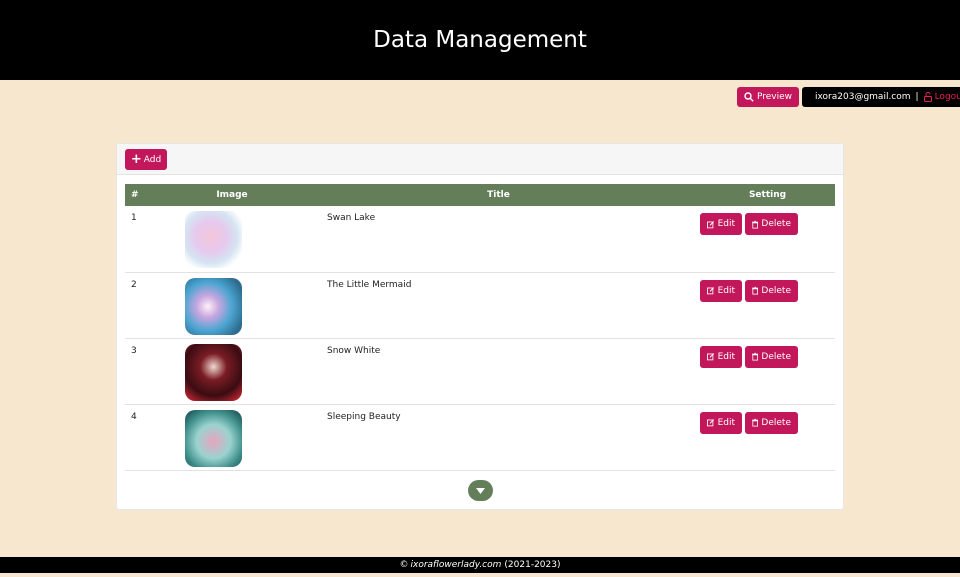  I want to click on page-title: Data Management, so click(480, 40).